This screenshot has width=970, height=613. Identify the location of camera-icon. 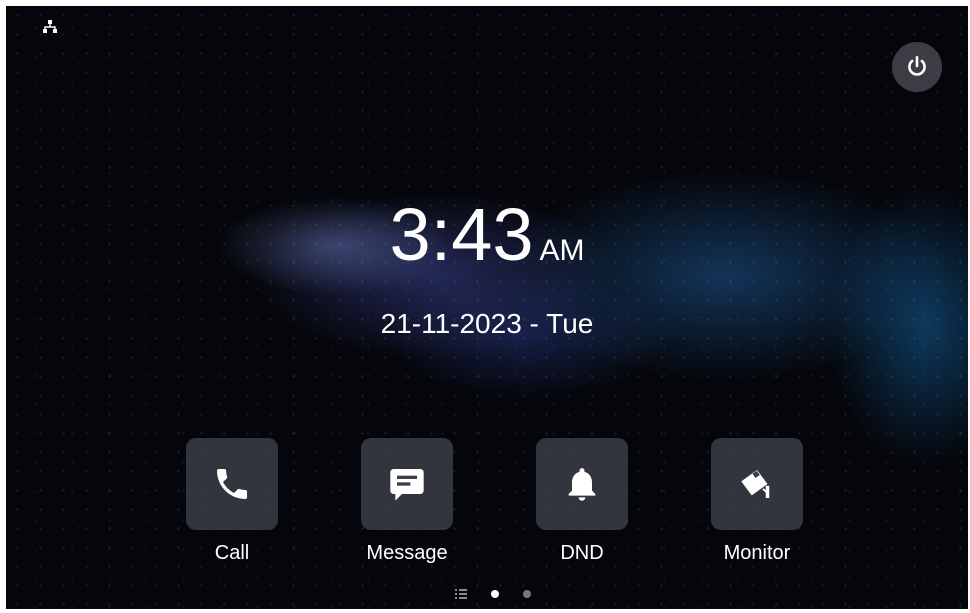
(755, 484).